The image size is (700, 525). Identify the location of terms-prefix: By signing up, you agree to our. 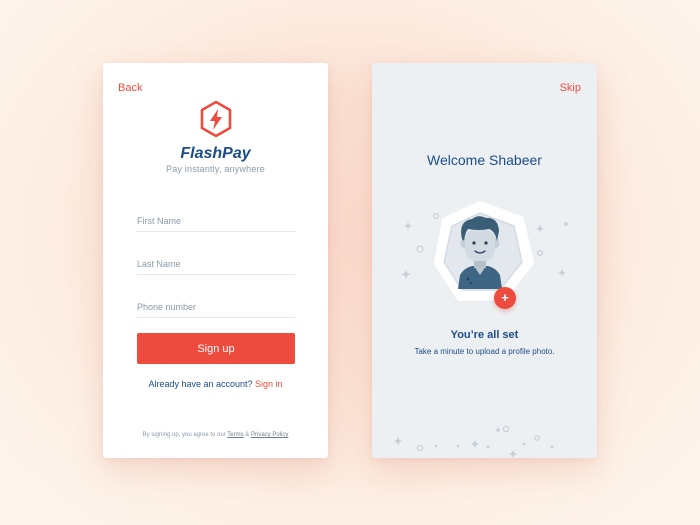
(184, 435).